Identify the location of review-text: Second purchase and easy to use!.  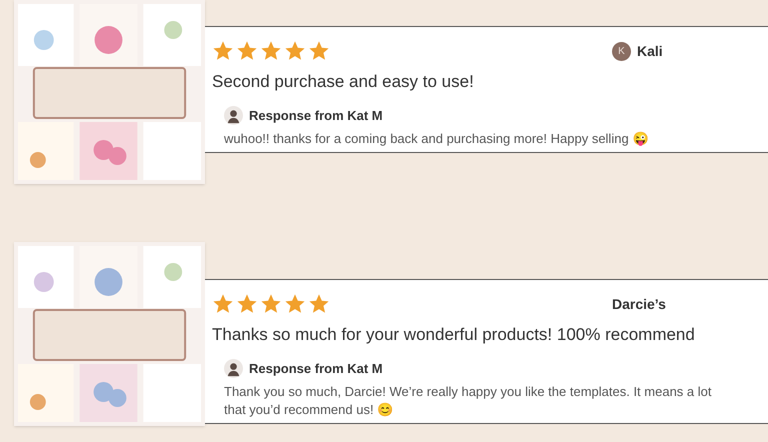
(343, 82).